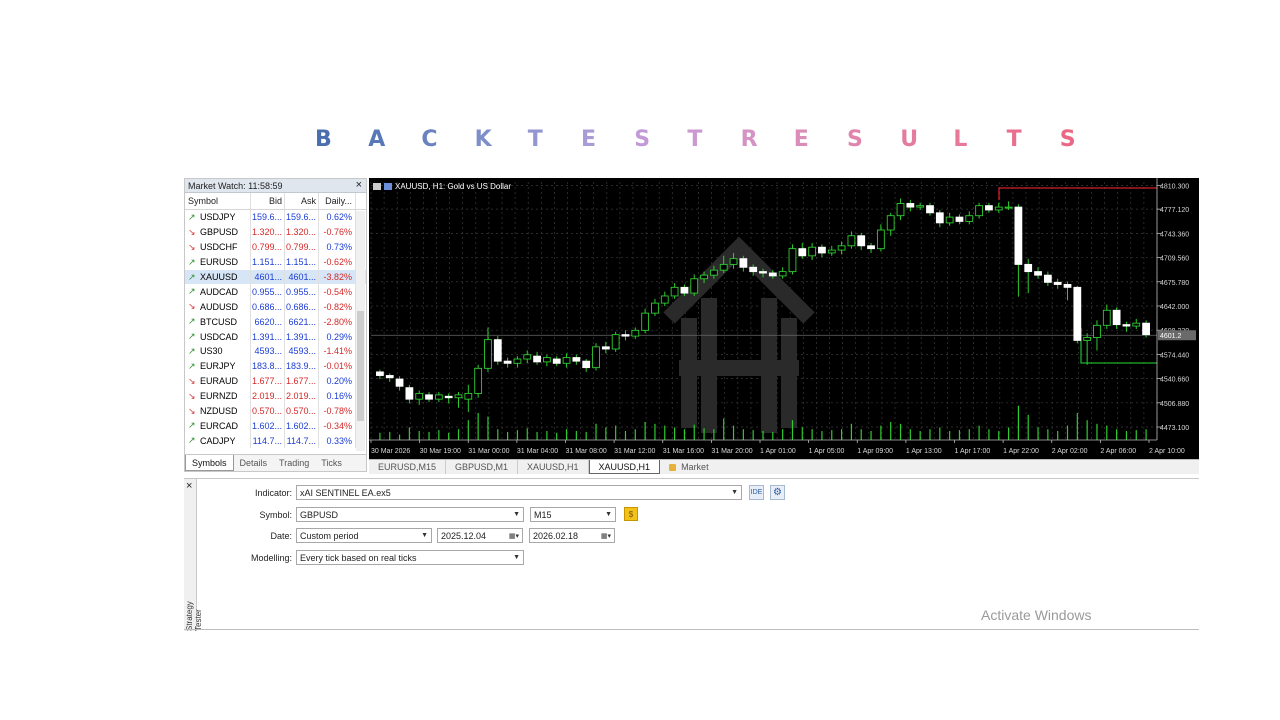 The image size is (1280, 720). I want to click on table-row: ↗ AUDCAD 0.955... 0.955... -0.54%, so click(275, 292).